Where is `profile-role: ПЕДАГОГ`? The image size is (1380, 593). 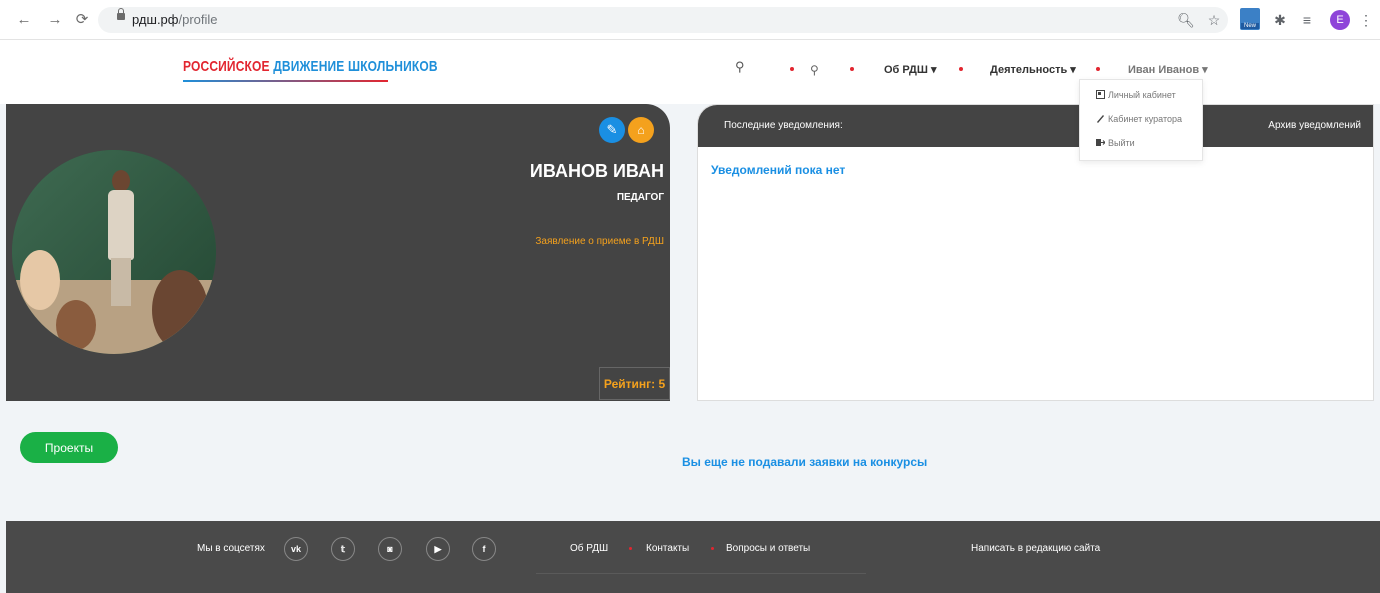
profile-role: ПЕДАГОГ is located at coordinates (640, 197).